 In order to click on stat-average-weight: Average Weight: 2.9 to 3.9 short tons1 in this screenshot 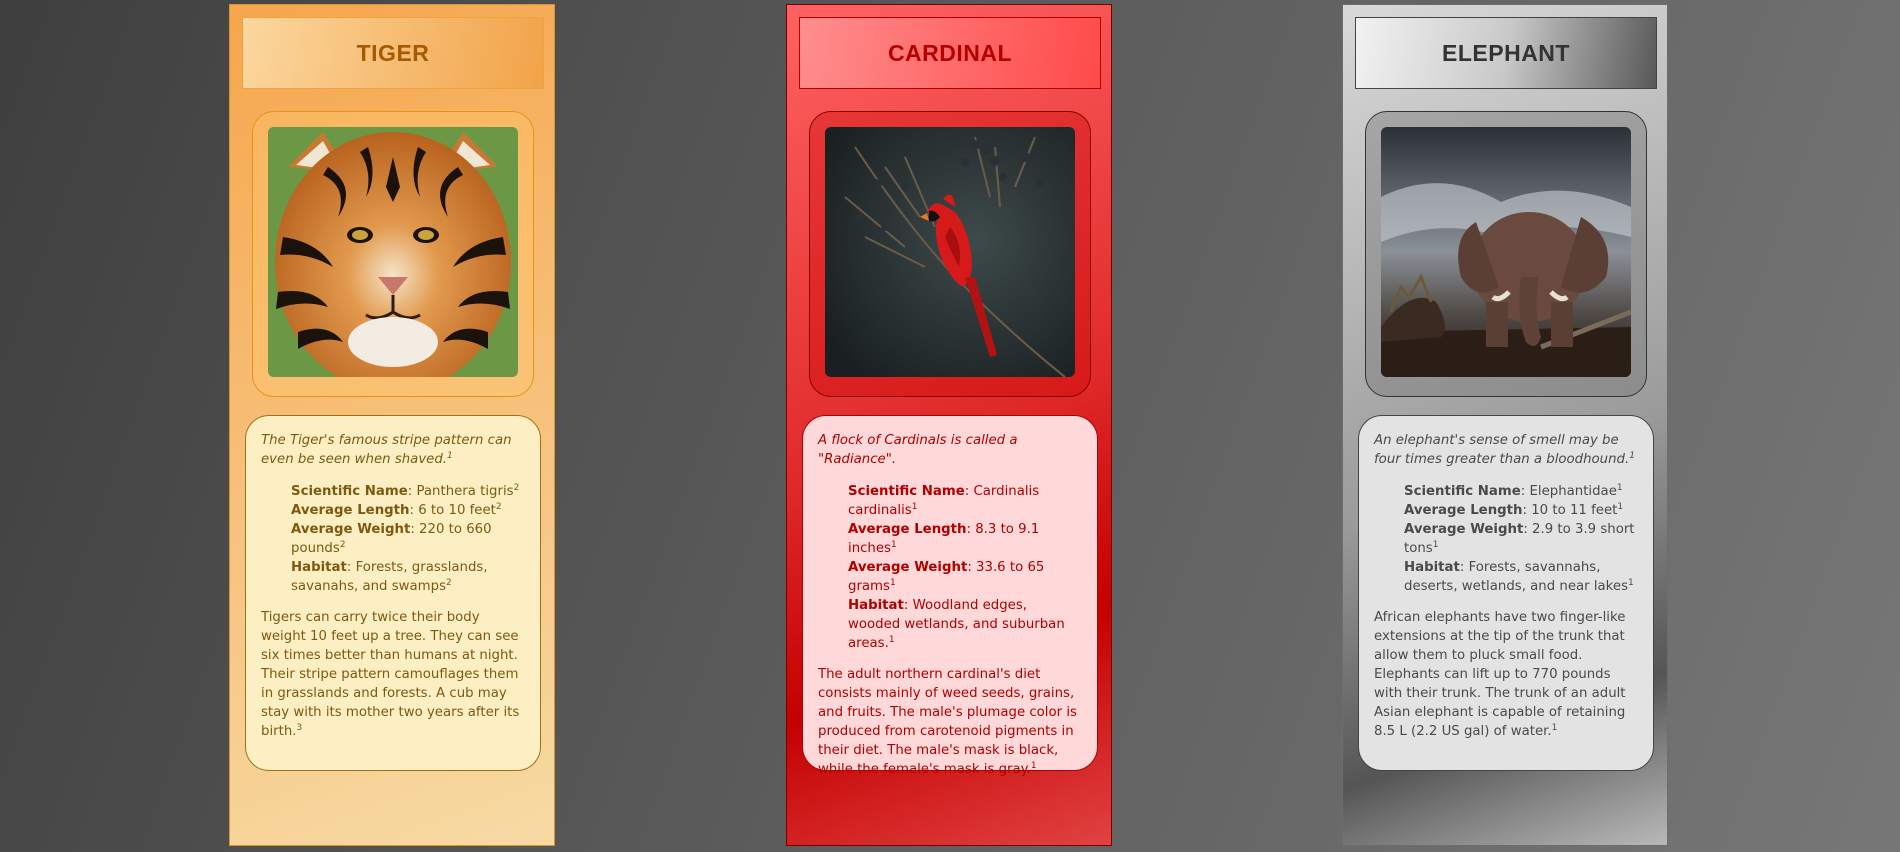, I will do `click(1519, 539)`.